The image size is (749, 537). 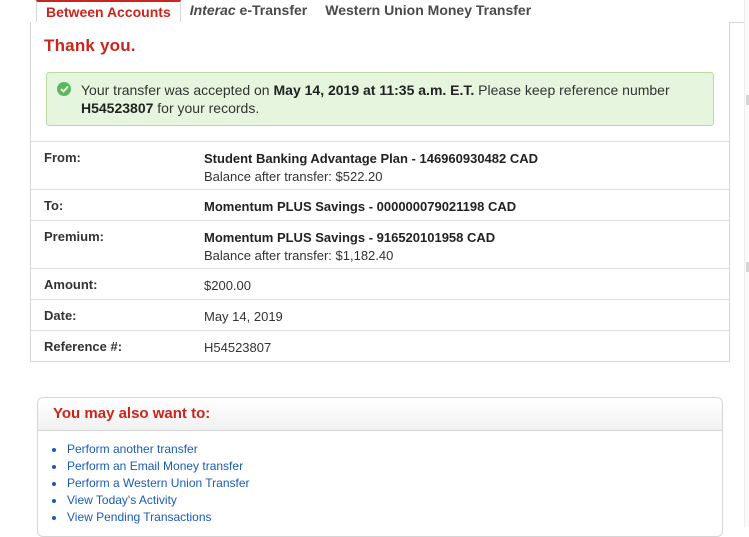 I want to click on amount-label: Amount:, so click(x=71, y=284).